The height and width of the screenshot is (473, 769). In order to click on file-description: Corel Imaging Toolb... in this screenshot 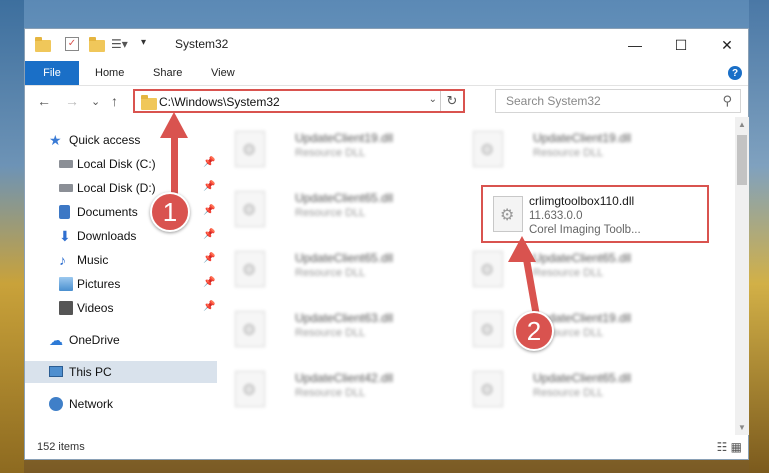, I will do `click(585, 230)`.